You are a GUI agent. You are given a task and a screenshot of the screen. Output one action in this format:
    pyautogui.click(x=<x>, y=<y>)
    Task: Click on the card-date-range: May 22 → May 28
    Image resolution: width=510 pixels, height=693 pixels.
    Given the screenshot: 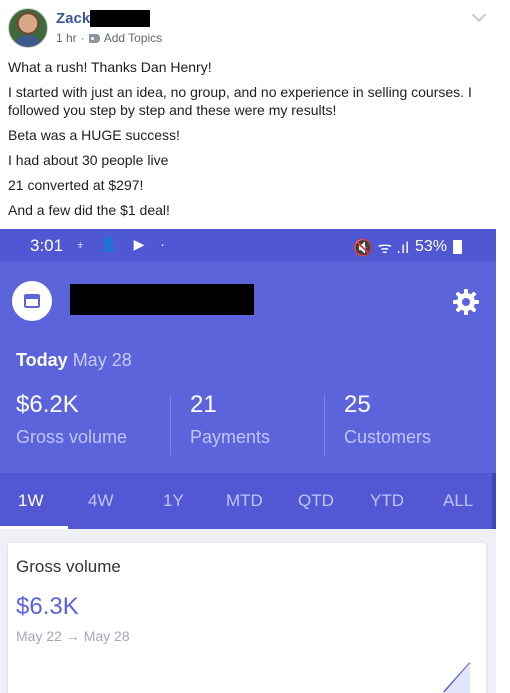 What is the action you would take?
    pyautogui.click(x=73, y=636)
    